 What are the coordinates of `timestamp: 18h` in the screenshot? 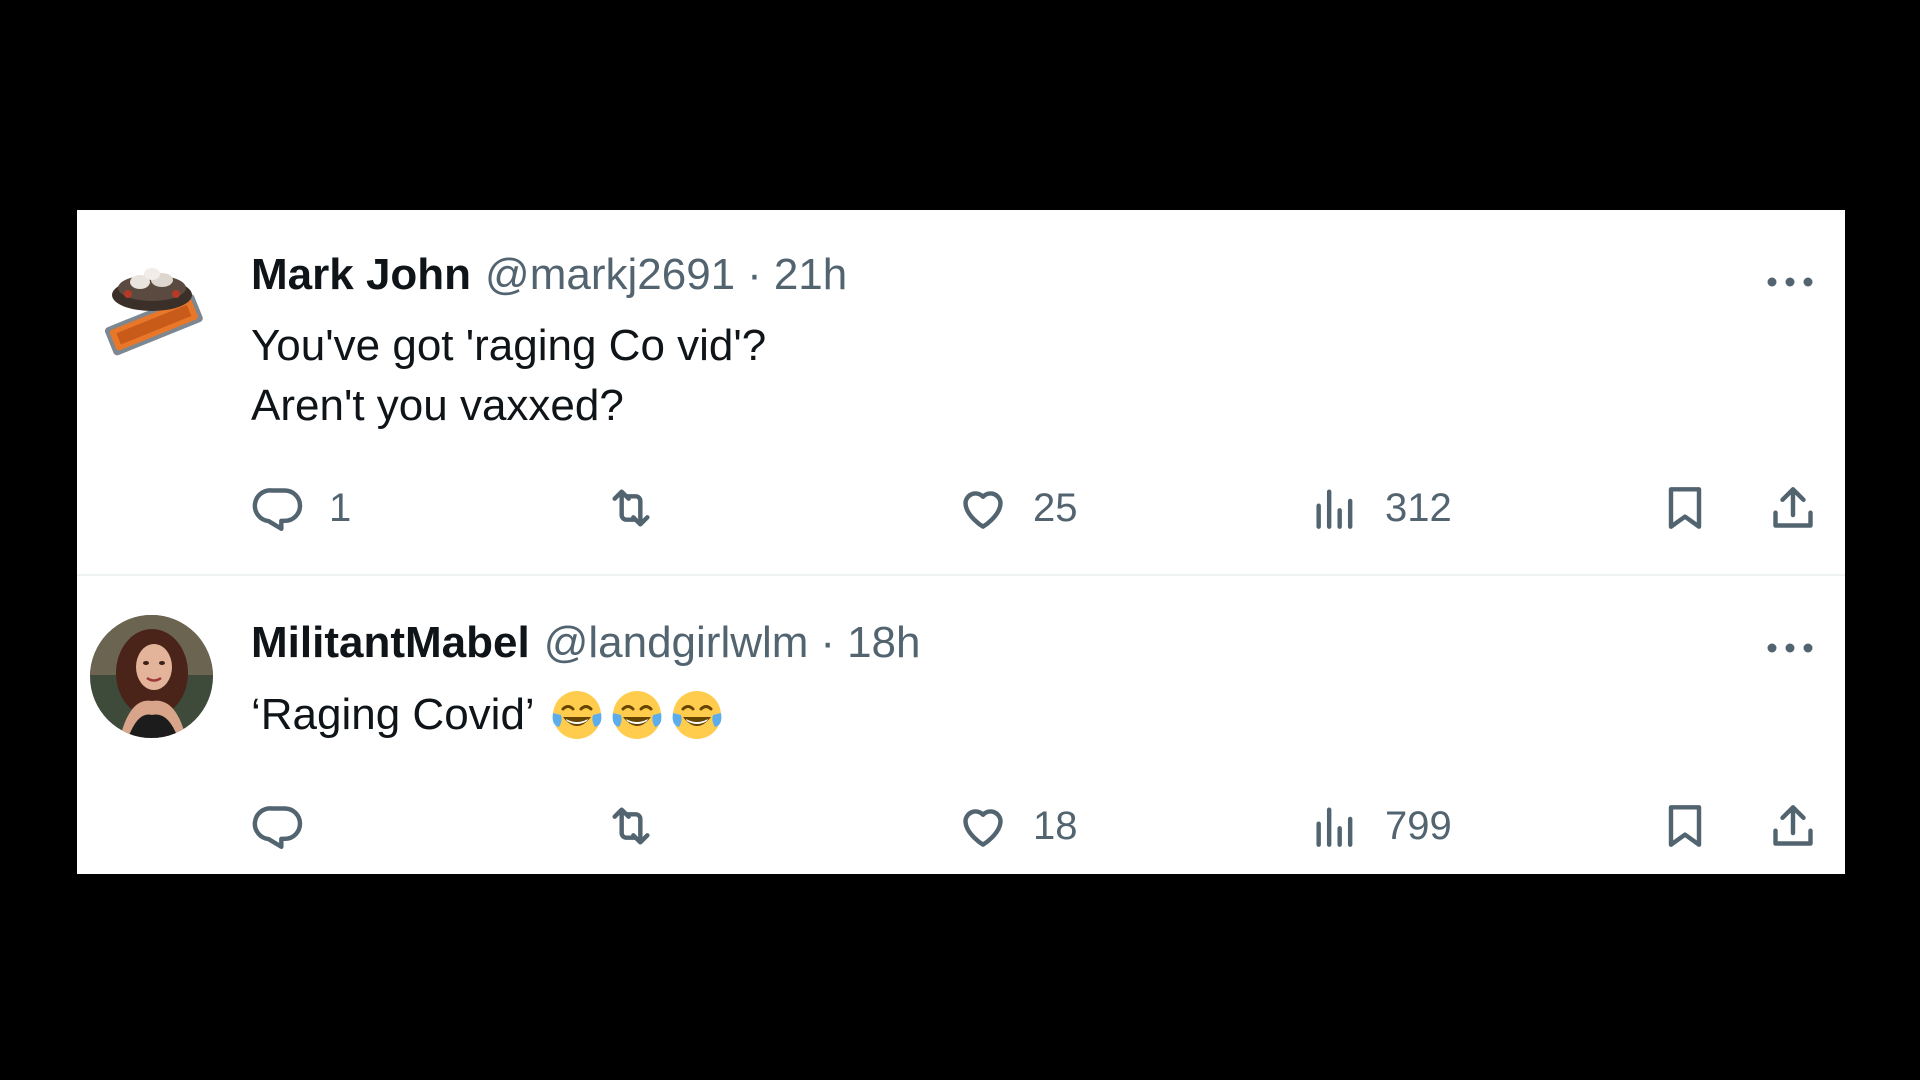 It's located at (883, 643).